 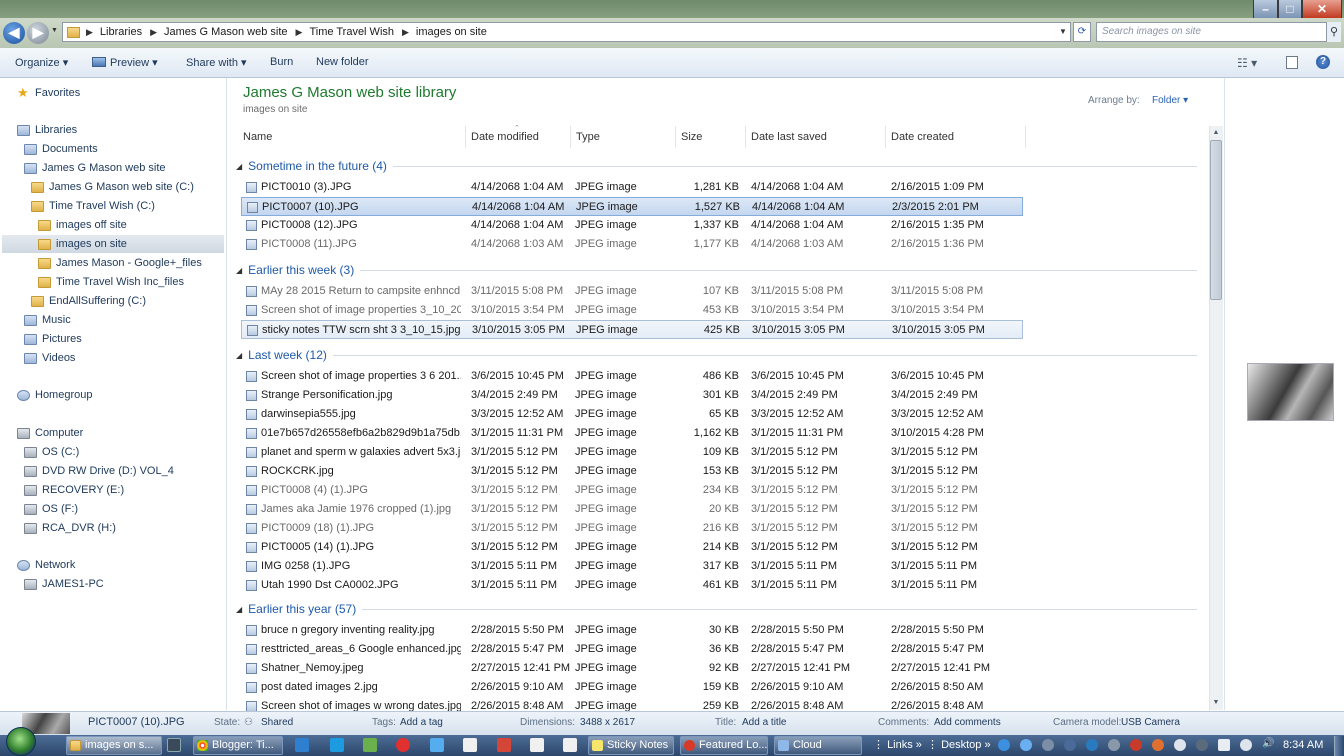 What do you see at coordinates (88, 301) in the screenshot?
I see `sidebar-item-endall: EndAllSuffering (C:)` at bounding box center [88, 301].